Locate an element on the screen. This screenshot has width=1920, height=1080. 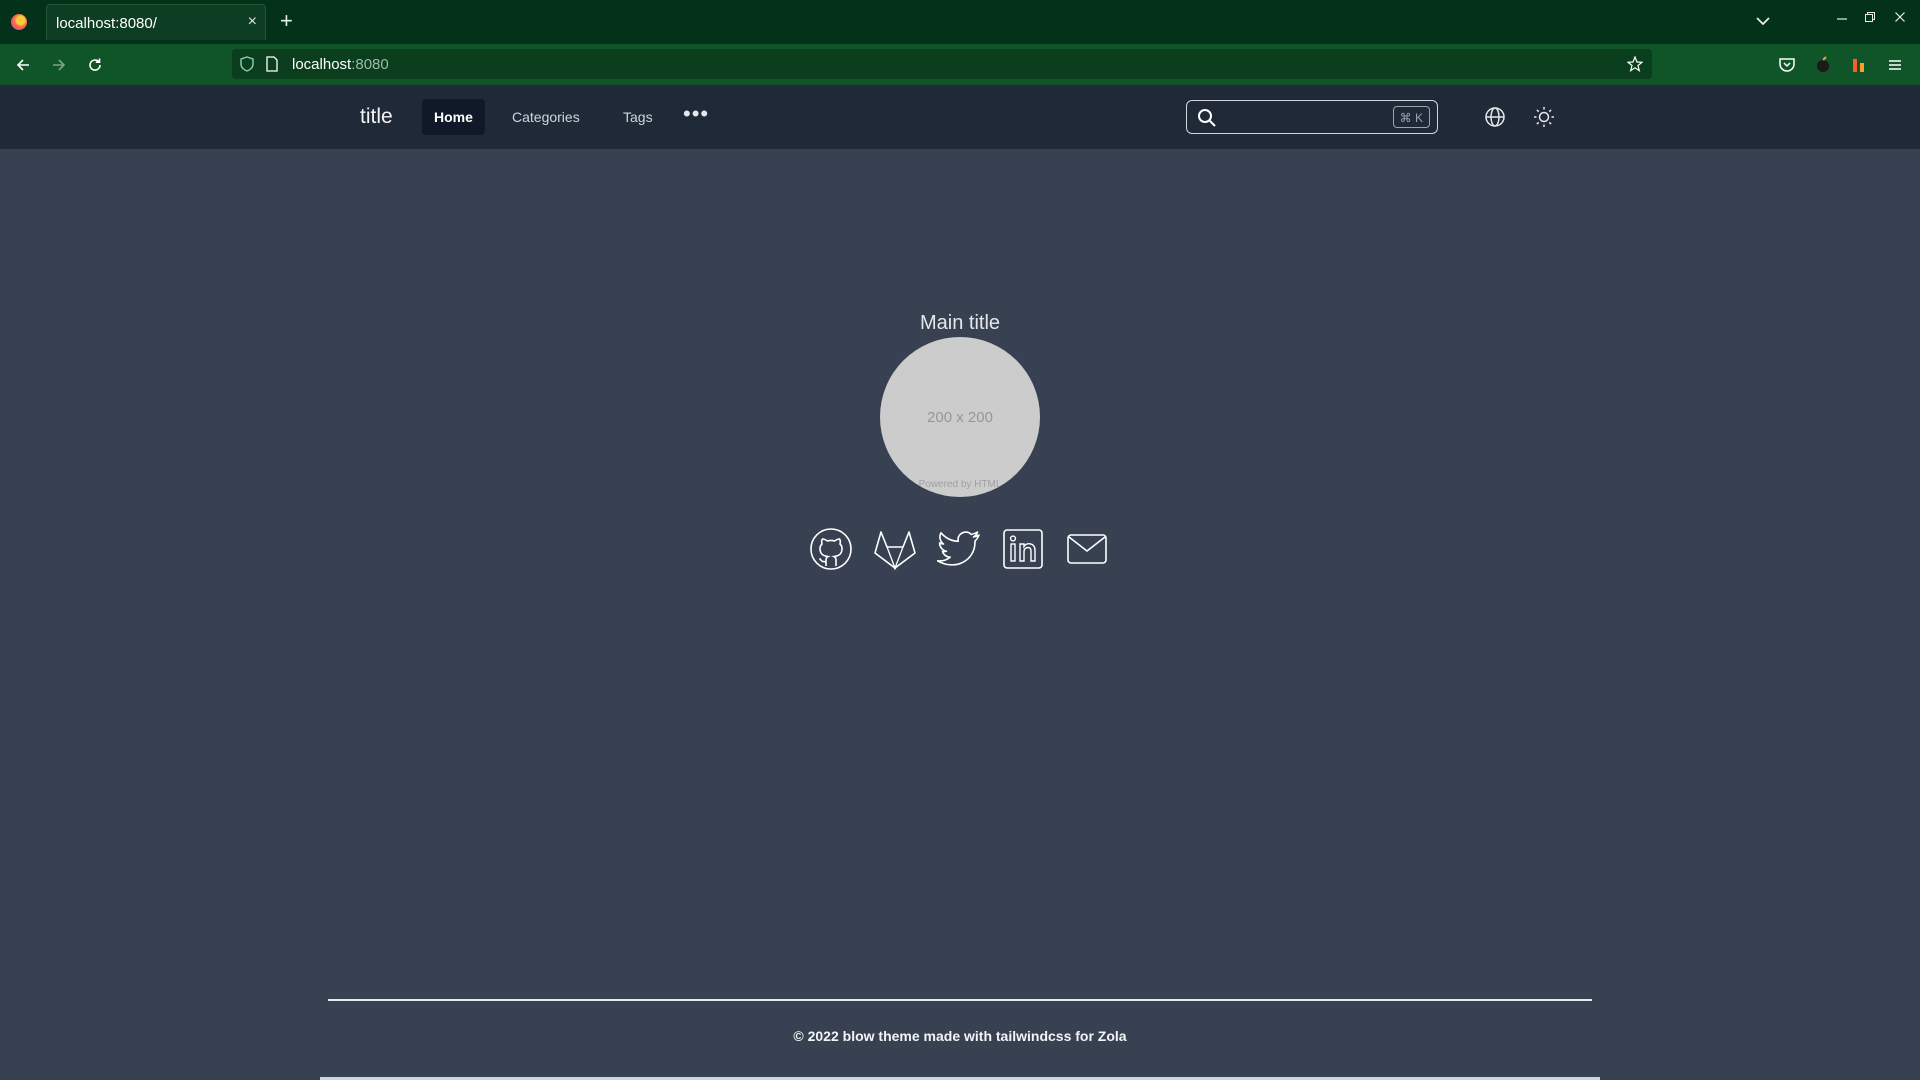
firefox-logo-icon is located at coordinates (19, 22).